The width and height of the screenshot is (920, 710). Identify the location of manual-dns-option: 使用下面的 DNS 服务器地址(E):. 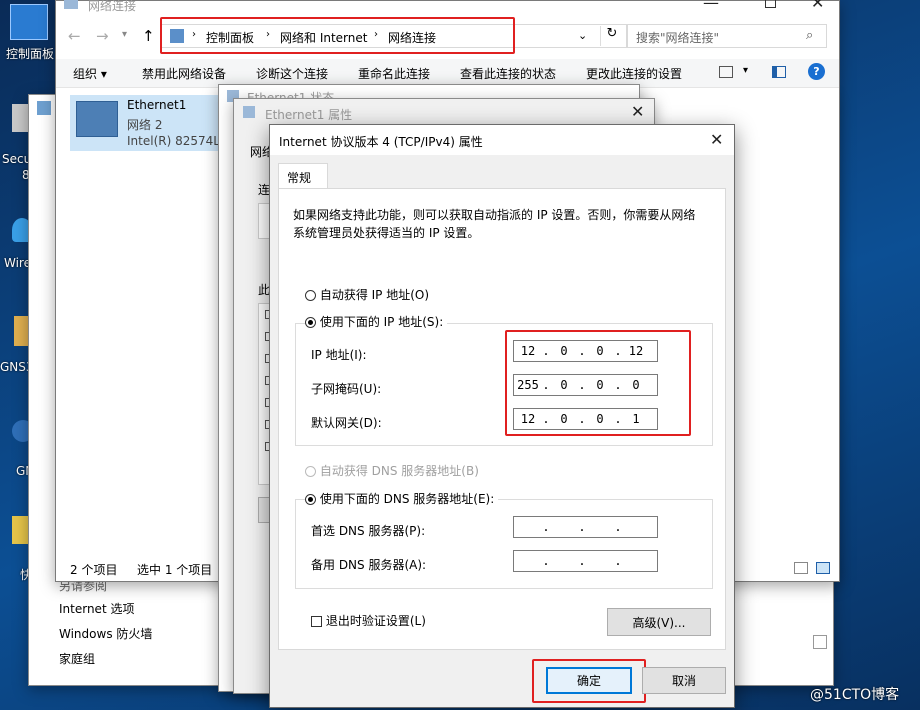
(402, 498).